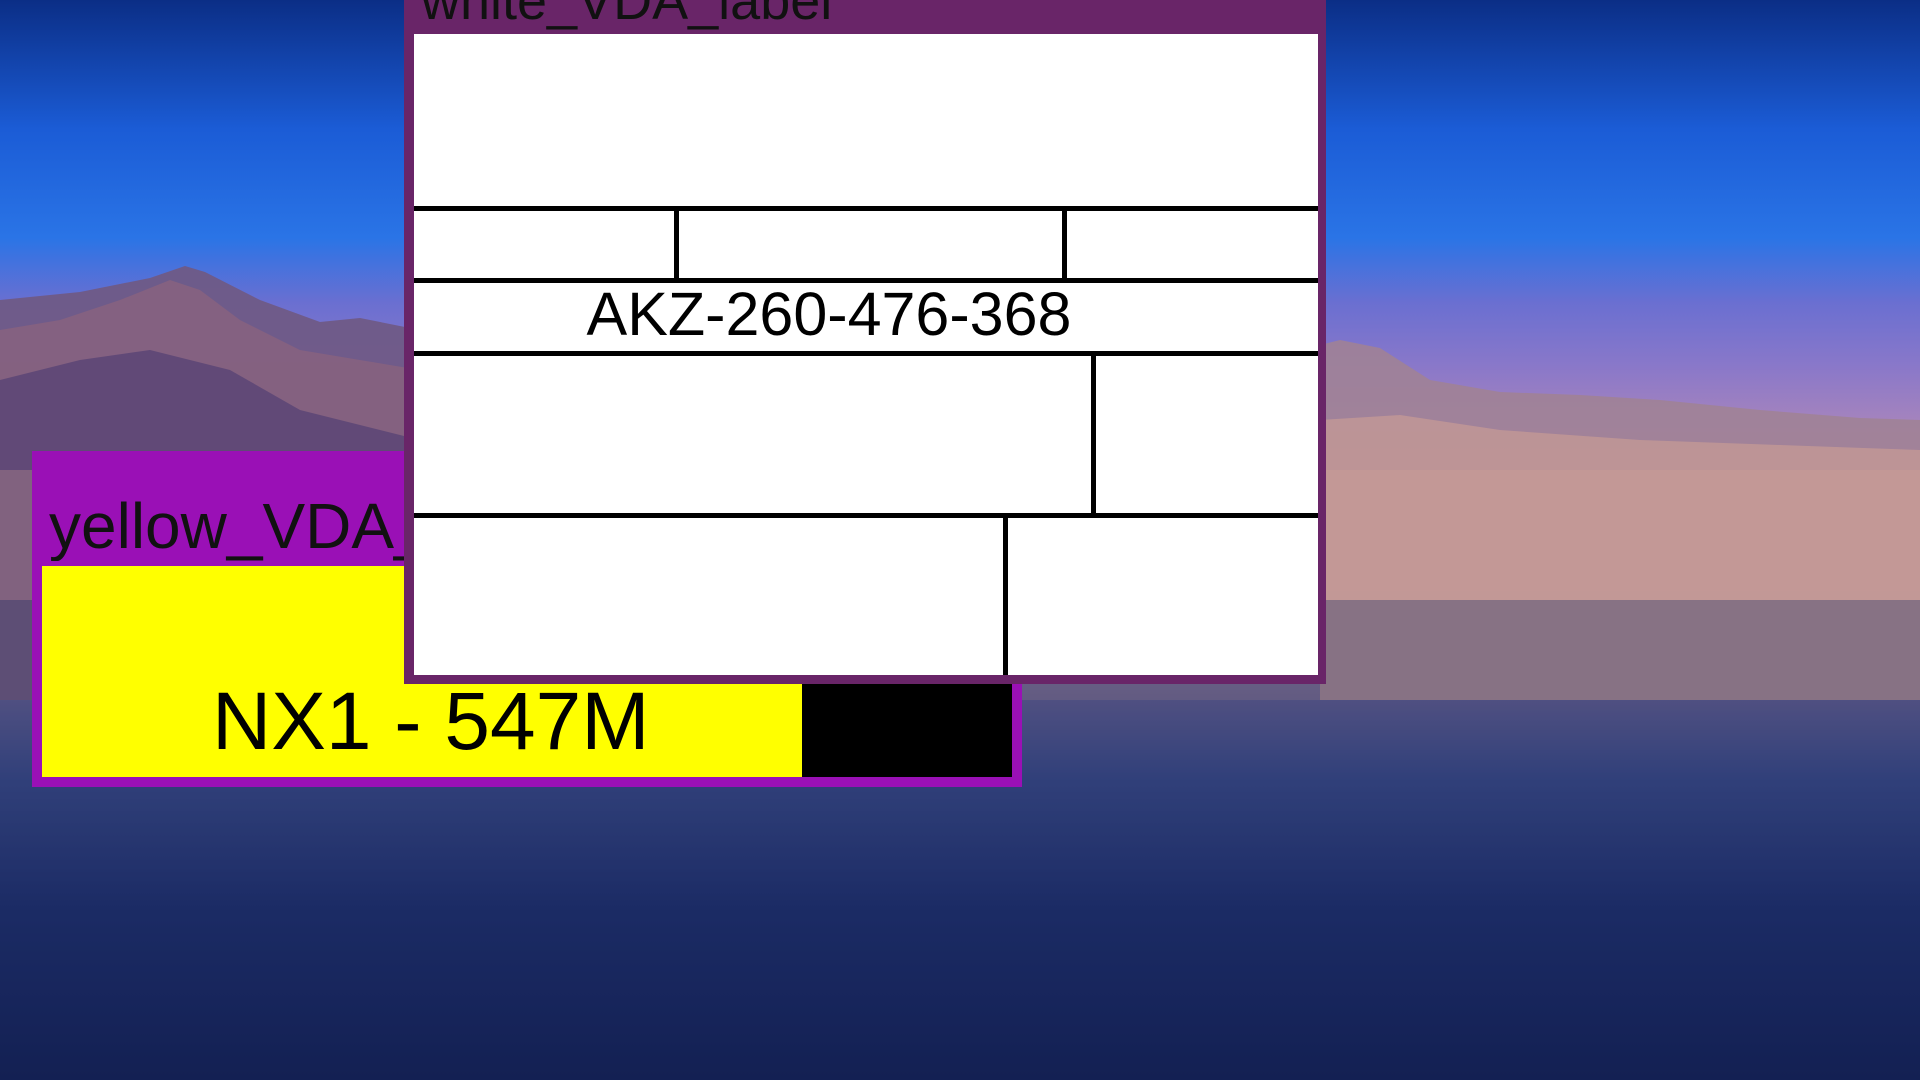 This screenshot has width=1920, height=1080. I want to click on window-title: white_VDA_label, so click(865, 17).